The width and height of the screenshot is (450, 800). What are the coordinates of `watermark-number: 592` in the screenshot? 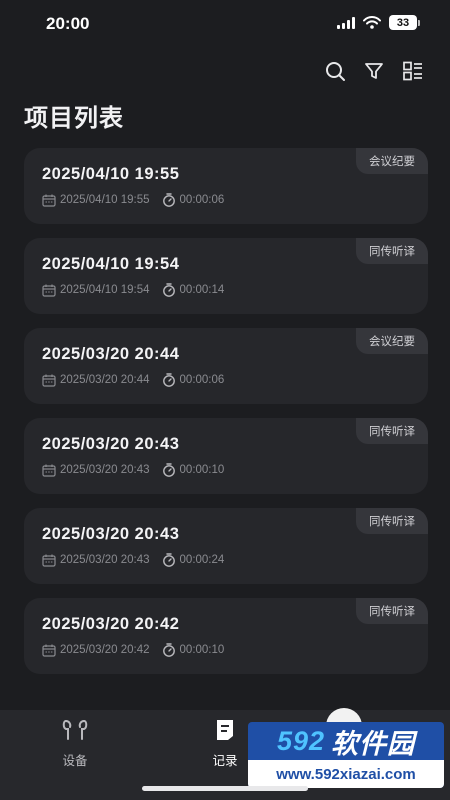 It's located at (301, 740).